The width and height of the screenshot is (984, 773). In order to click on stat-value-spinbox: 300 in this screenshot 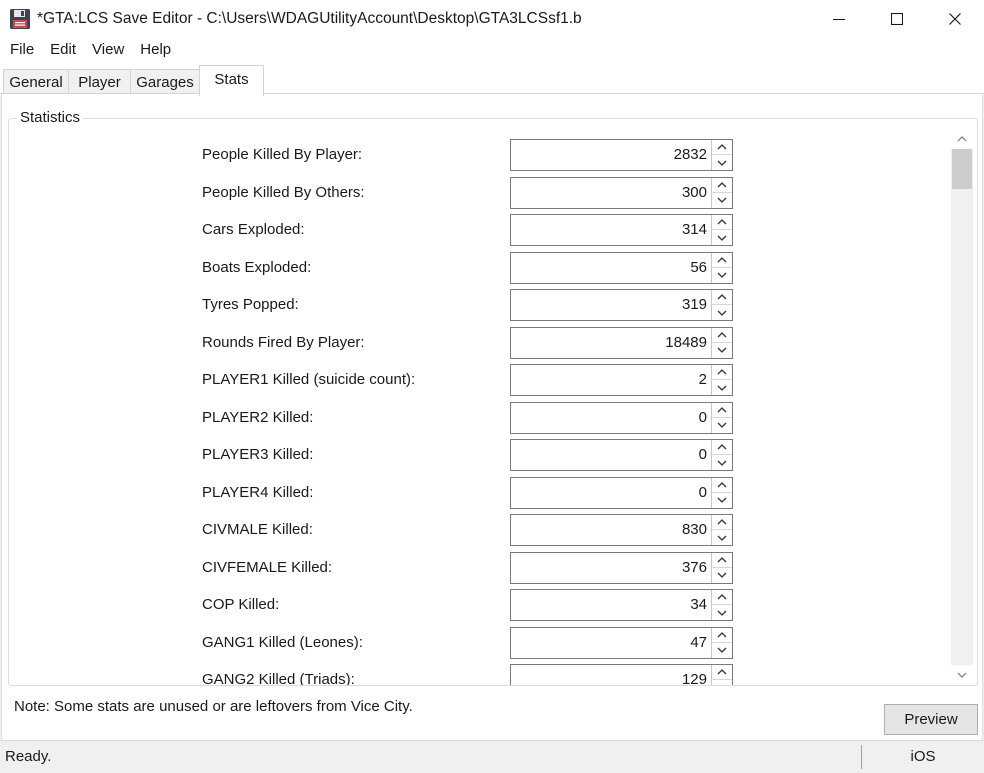, I will do `click(621, 192)`.